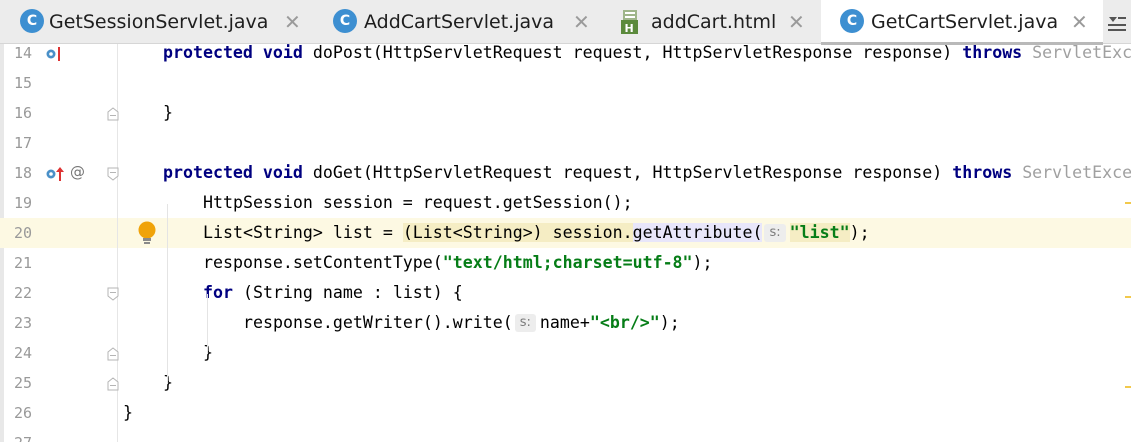 This screenshot has height=442, width=1131. I want to click on line-number: 15, so click(23, 83).